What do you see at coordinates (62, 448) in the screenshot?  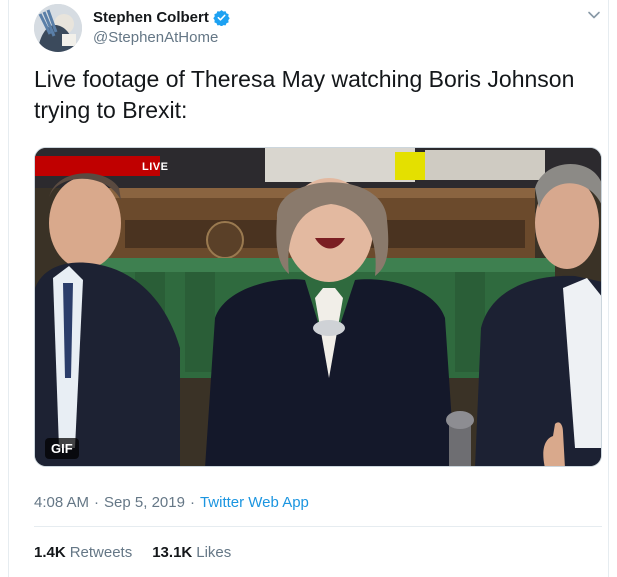 I see `gif-badge: GIF` at bounding box center [62, 448].